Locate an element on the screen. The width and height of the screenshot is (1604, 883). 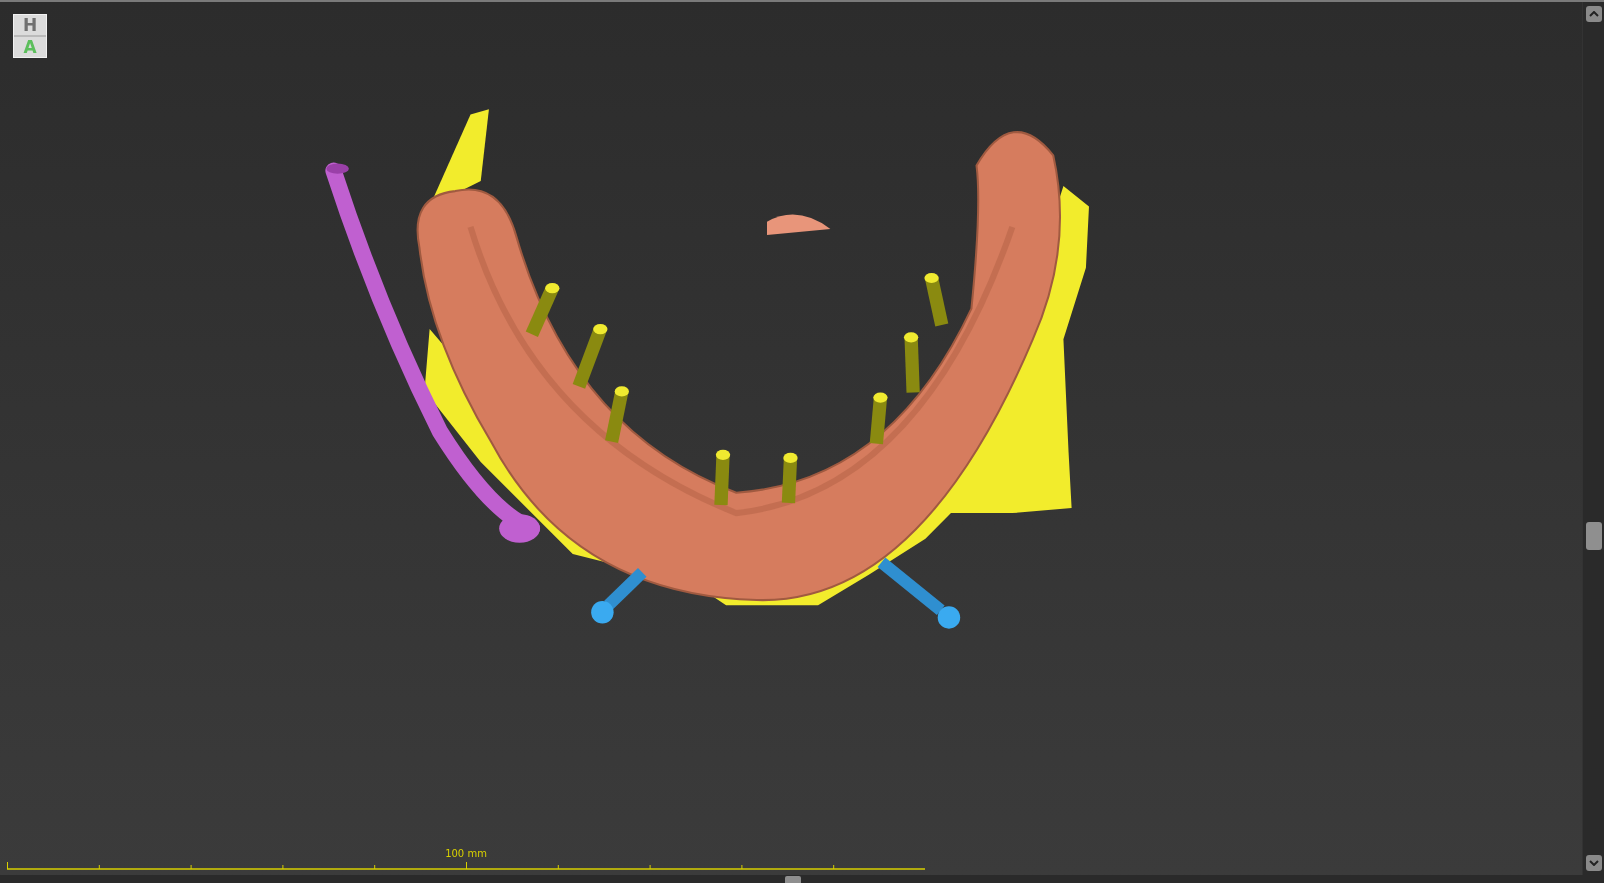
horizontal-scrollbar is located at coordinates (791, 879).